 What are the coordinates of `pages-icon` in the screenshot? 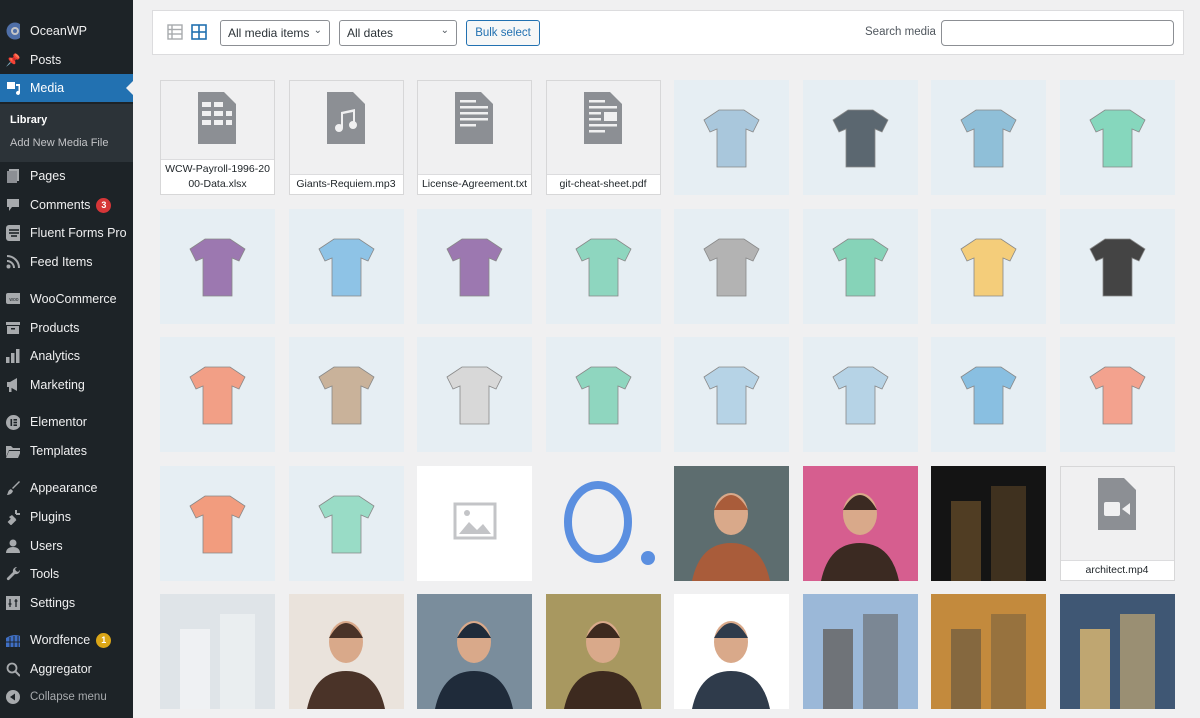 It's located at (13, 176).